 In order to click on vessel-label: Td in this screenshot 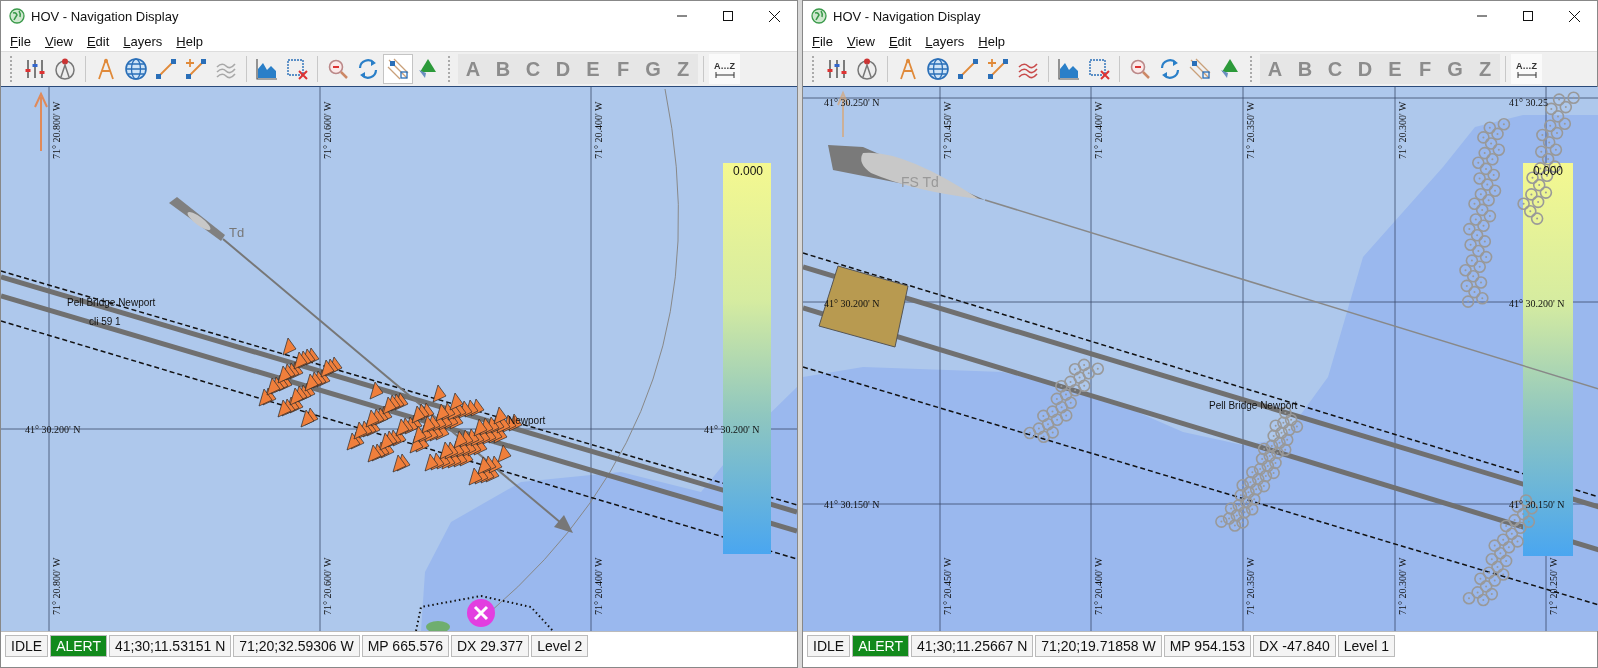, I will do `click(237, 232)`.